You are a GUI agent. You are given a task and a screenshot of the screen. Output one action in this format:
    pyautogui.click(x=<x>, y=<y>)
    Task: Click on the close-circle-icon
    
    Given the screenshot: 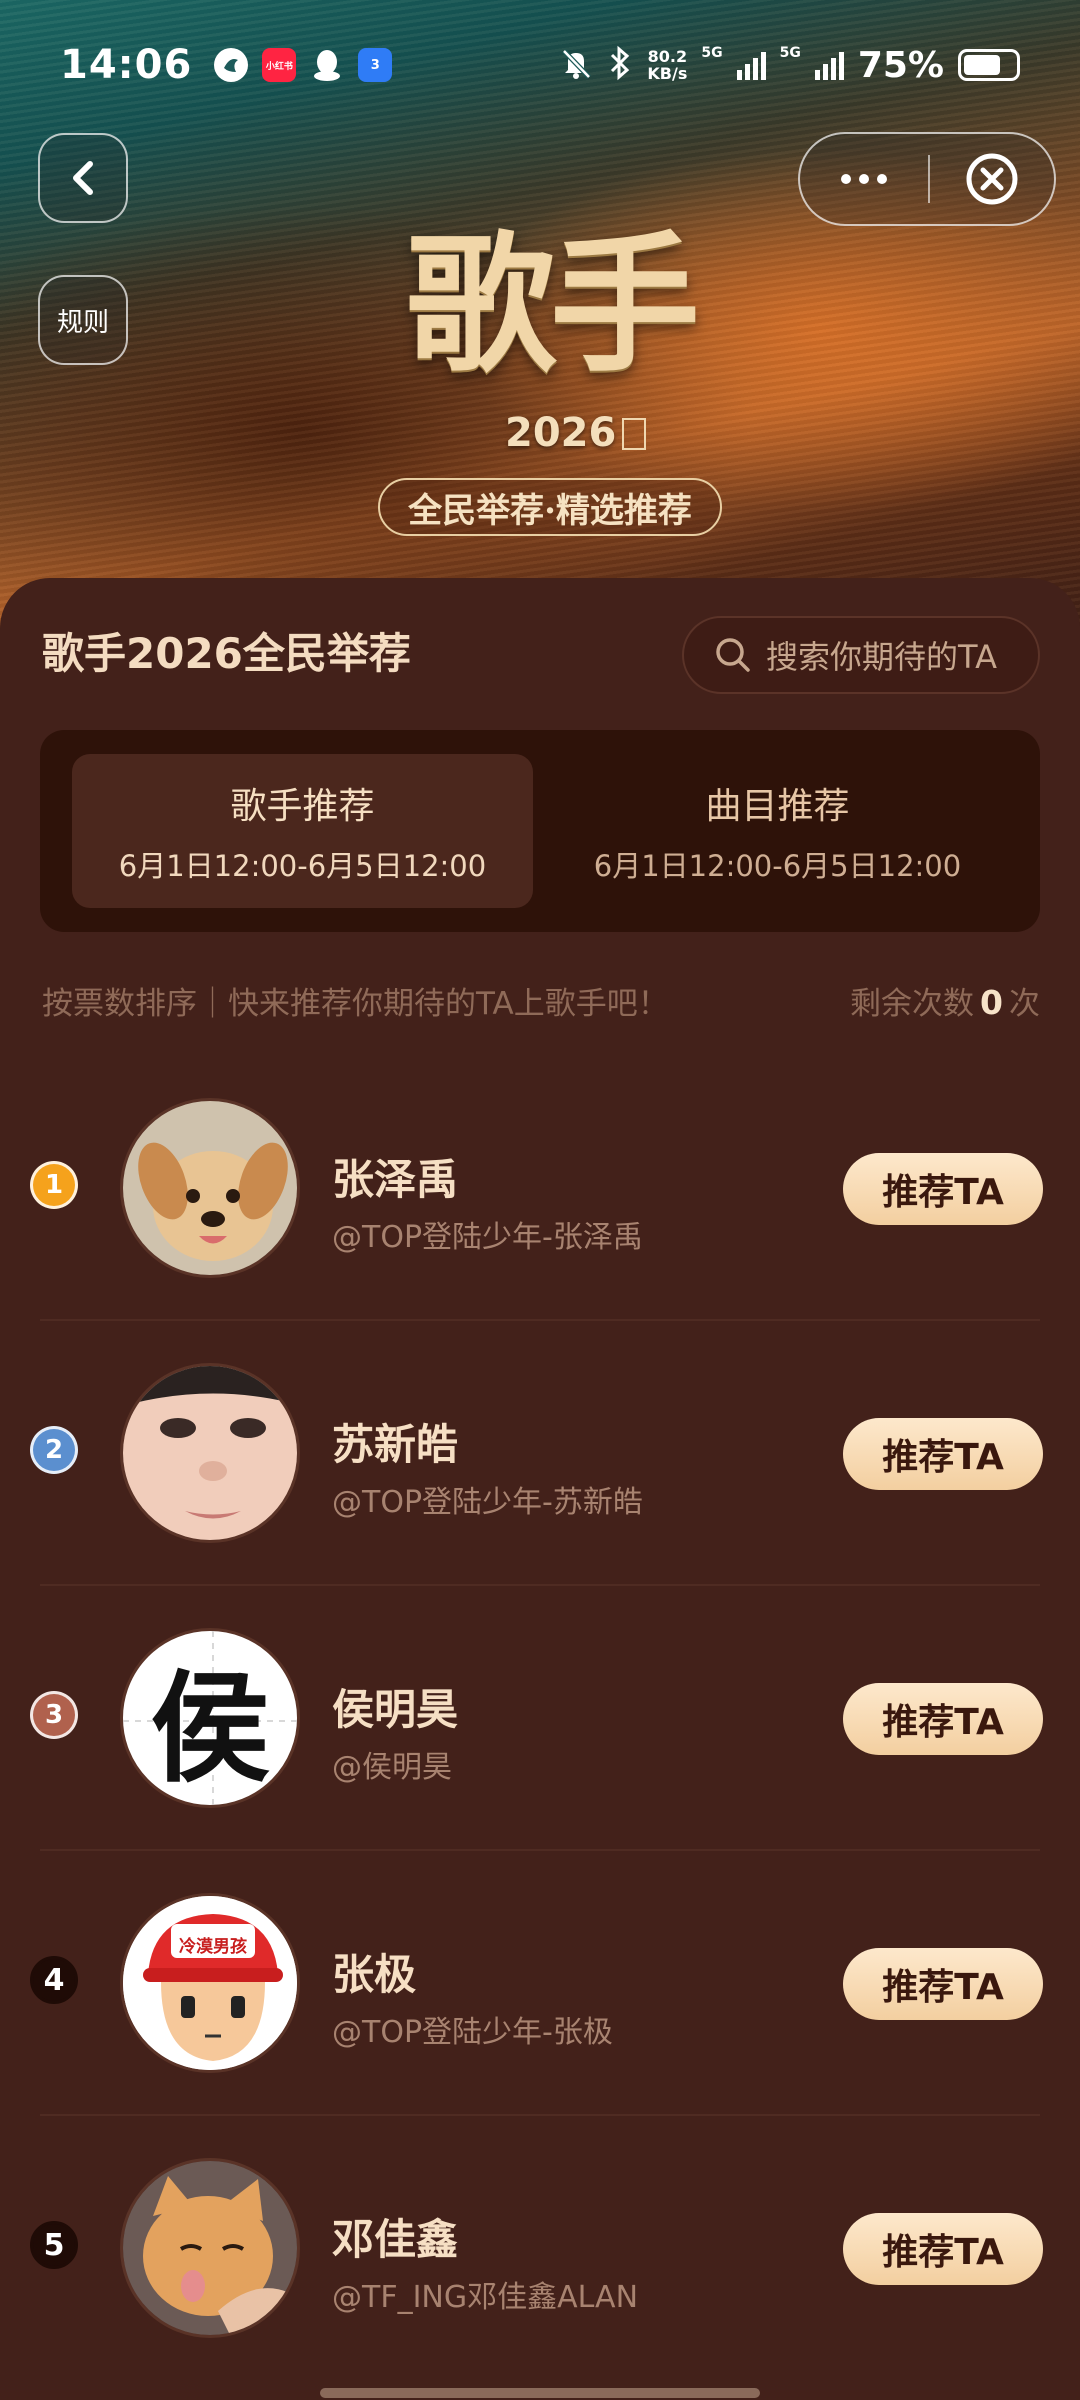 What is the action you would take?
    pyautogui.click(x=992, y=179)
    